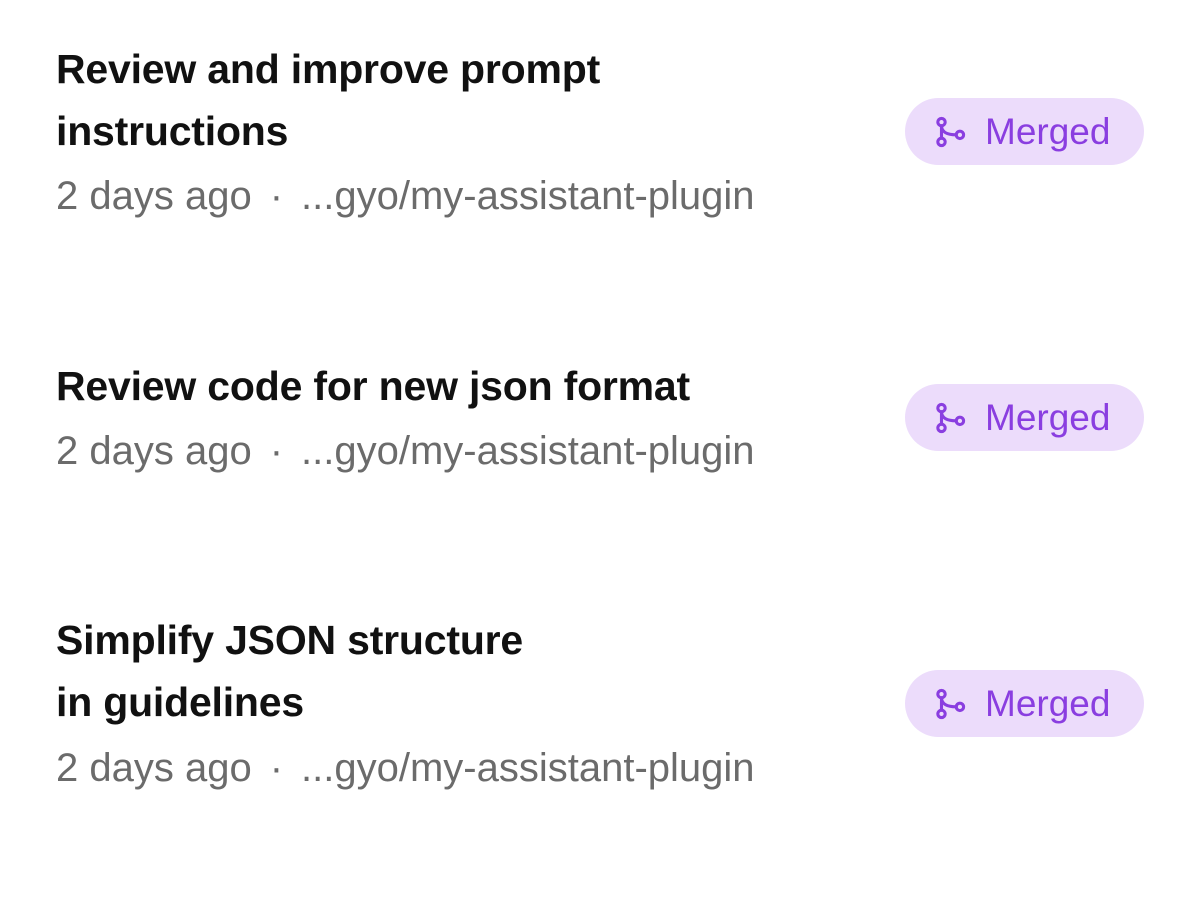 The image size is (1200, 901). Describe the element at coordinates (456, 671) in the screenshot. I see `session-title: Simplify JSON structure in guidelines` at that location.